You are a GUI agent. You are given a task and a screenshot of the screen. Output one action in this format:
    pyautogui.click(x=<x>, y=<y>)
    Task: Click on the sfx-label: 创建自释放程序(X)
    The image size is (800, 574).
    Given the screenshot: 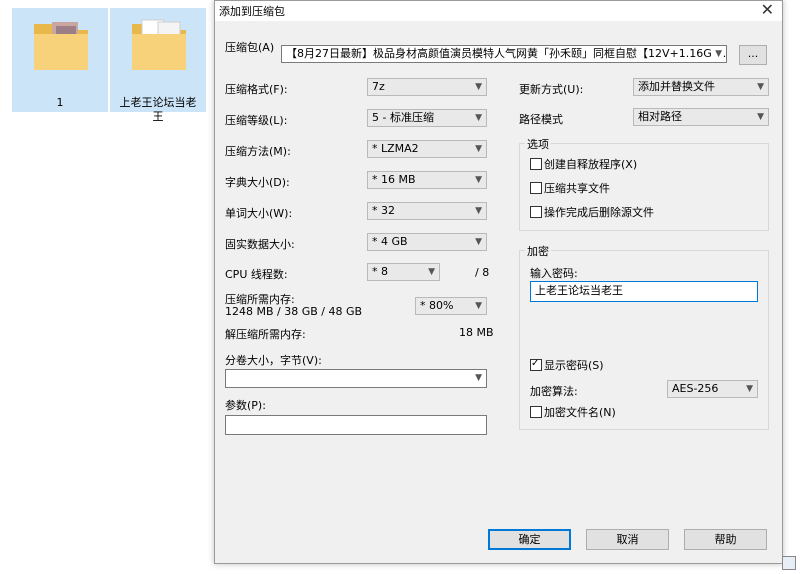 What is the action you would take?
    pyautogui.click(x=591, y=164)
    